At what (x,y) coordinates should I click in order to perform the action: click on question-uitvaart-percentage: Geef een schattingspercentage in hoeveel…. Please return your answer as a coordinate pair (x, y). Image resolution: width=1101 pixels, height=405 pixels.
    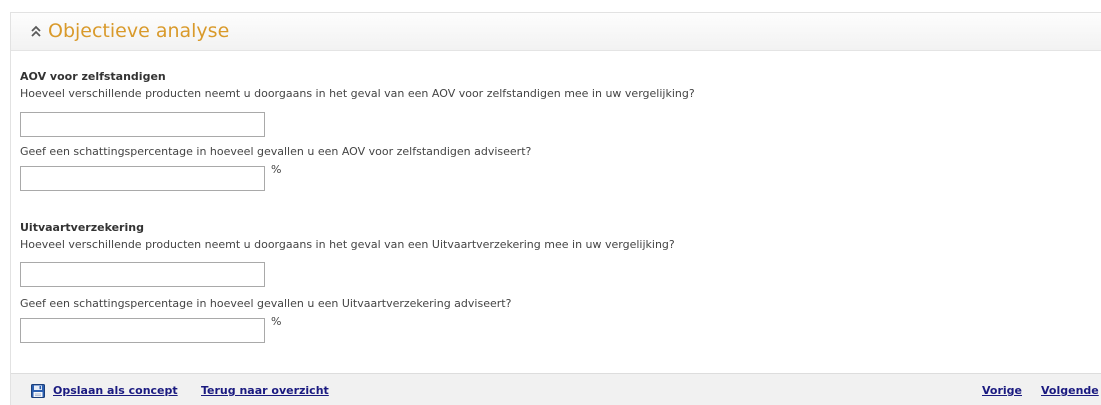
    Looking at the image, I should click on (266, 303).